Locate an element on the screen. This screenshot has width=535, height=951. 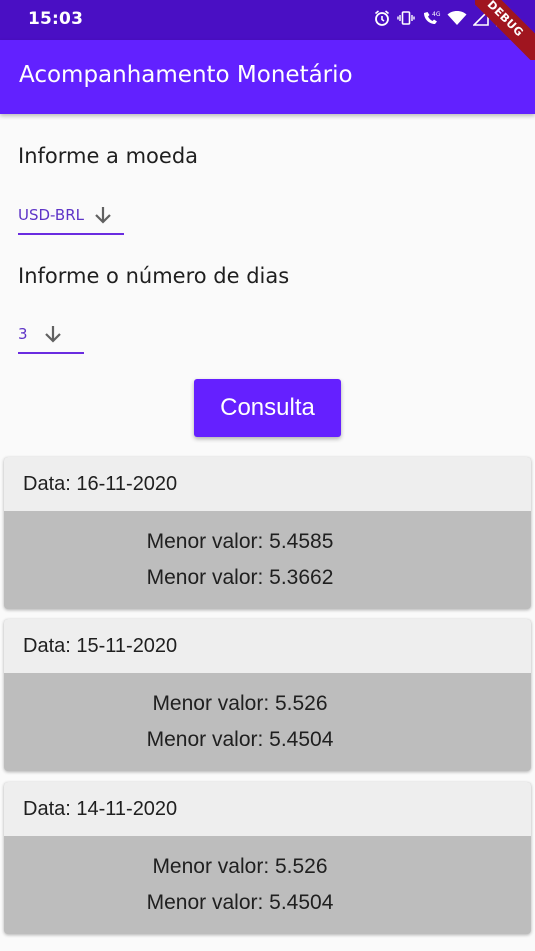
card-body: Menor valor: 5.4585 Menor valor: 5.3662 is located at coordinates (267, 560).